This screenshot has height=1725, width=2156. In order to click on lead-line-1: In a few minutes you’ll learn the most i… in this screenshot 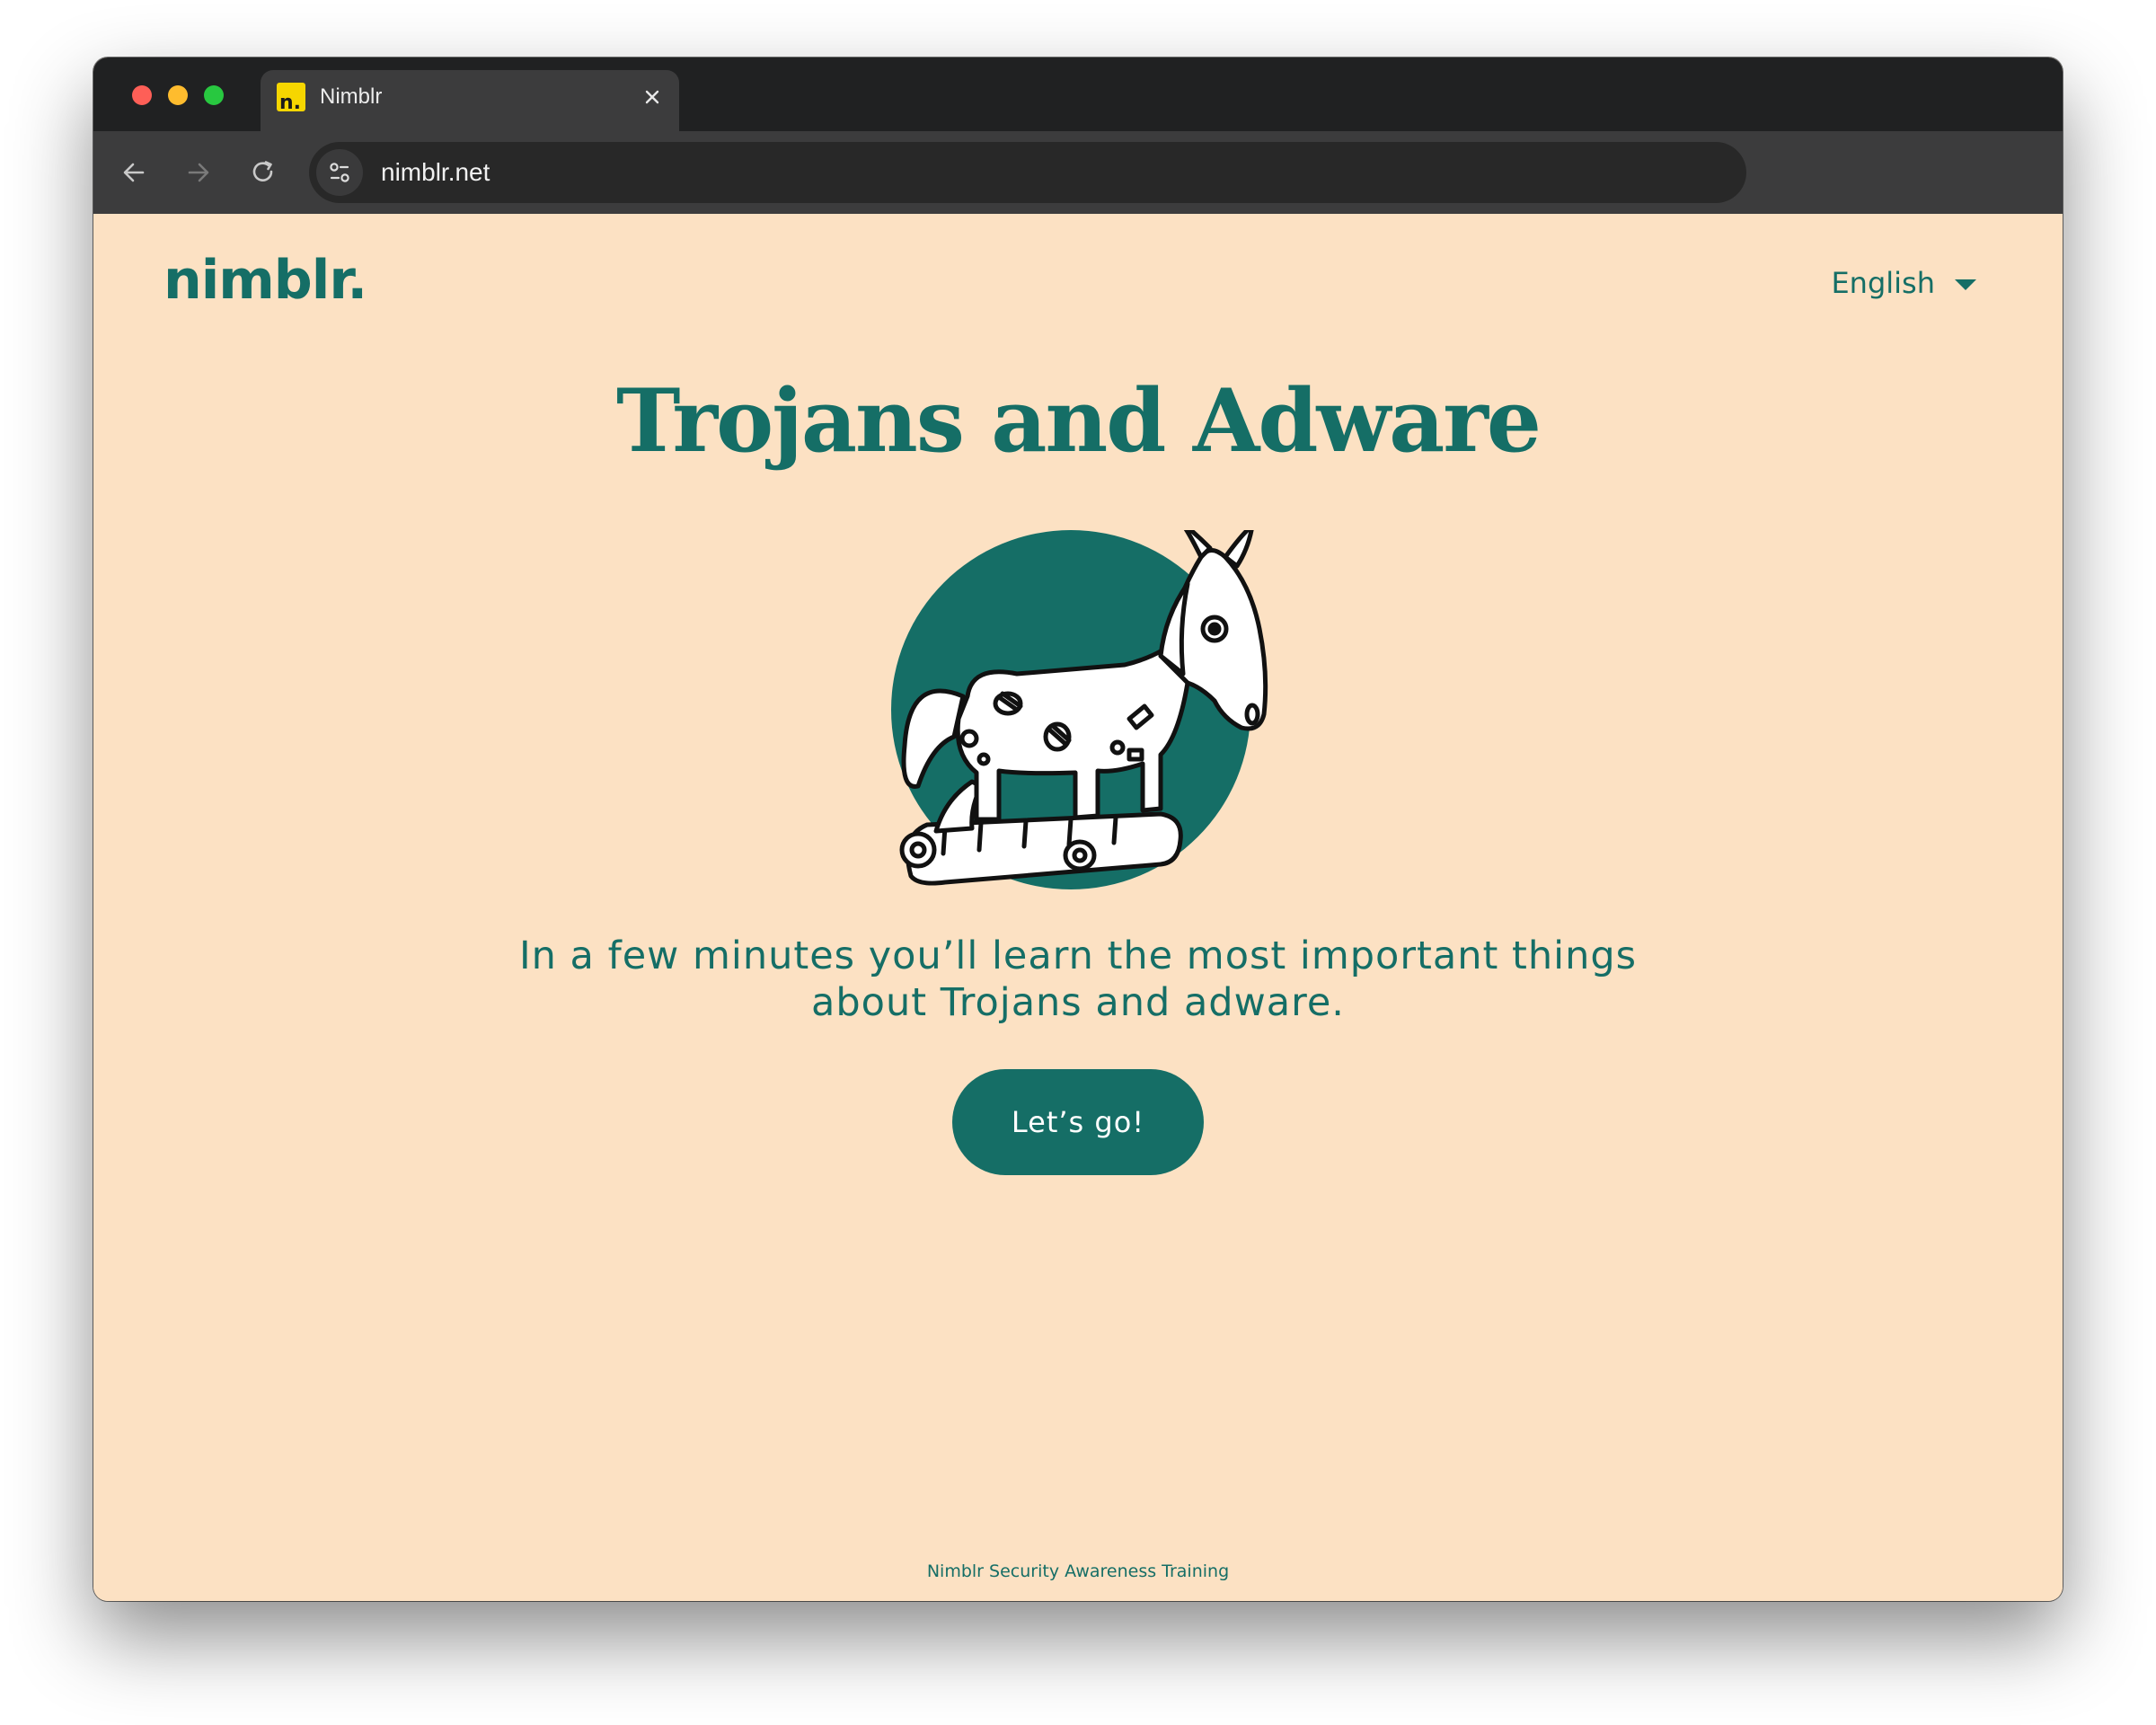, I will do `click(1078, 955)`.